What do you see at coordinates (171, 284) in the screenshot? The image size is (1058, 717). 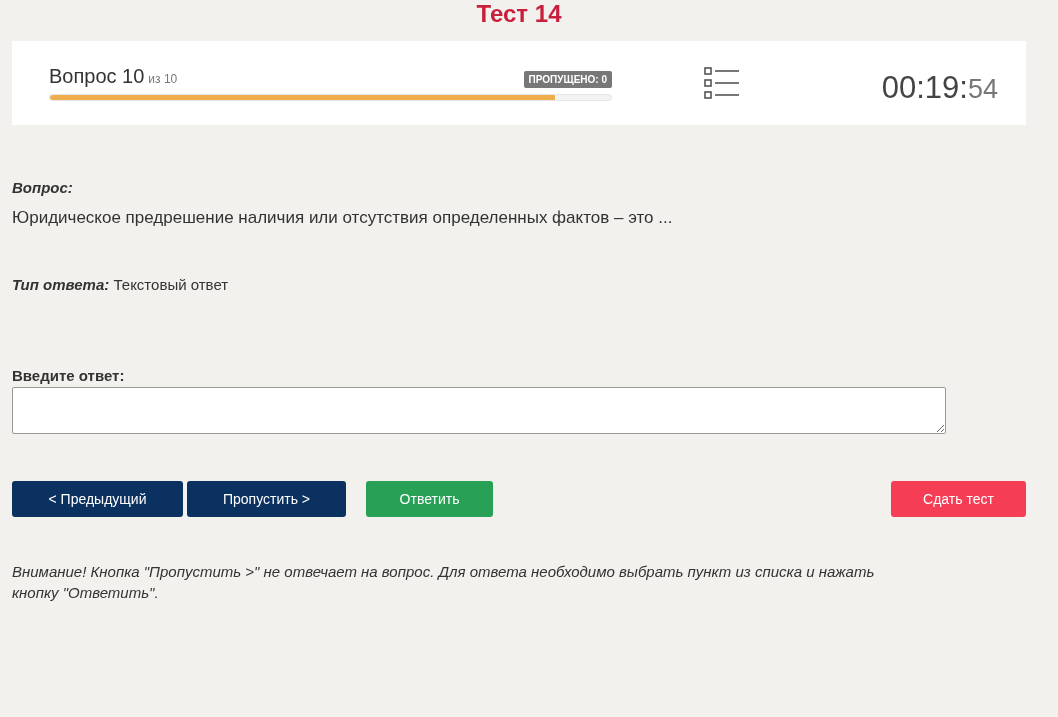 I see `answer-type-value: Текстовый ответ` at bounding box center [171, 284].